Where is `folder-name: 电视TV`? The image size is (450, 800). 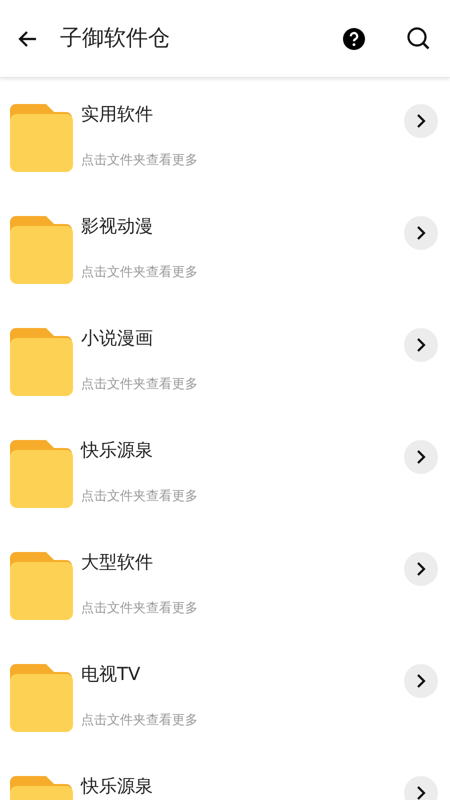
folder-name: 电视TV is located at coordinates (111, 675).